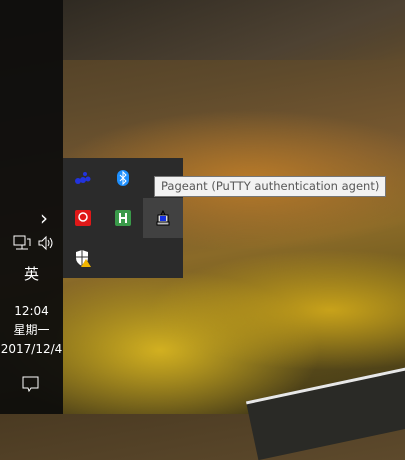 The image size is (405, 460). What do you see at coordinates (22, 244) in the screenshot?
I see `network-icon` at bounding box center [22, 244].